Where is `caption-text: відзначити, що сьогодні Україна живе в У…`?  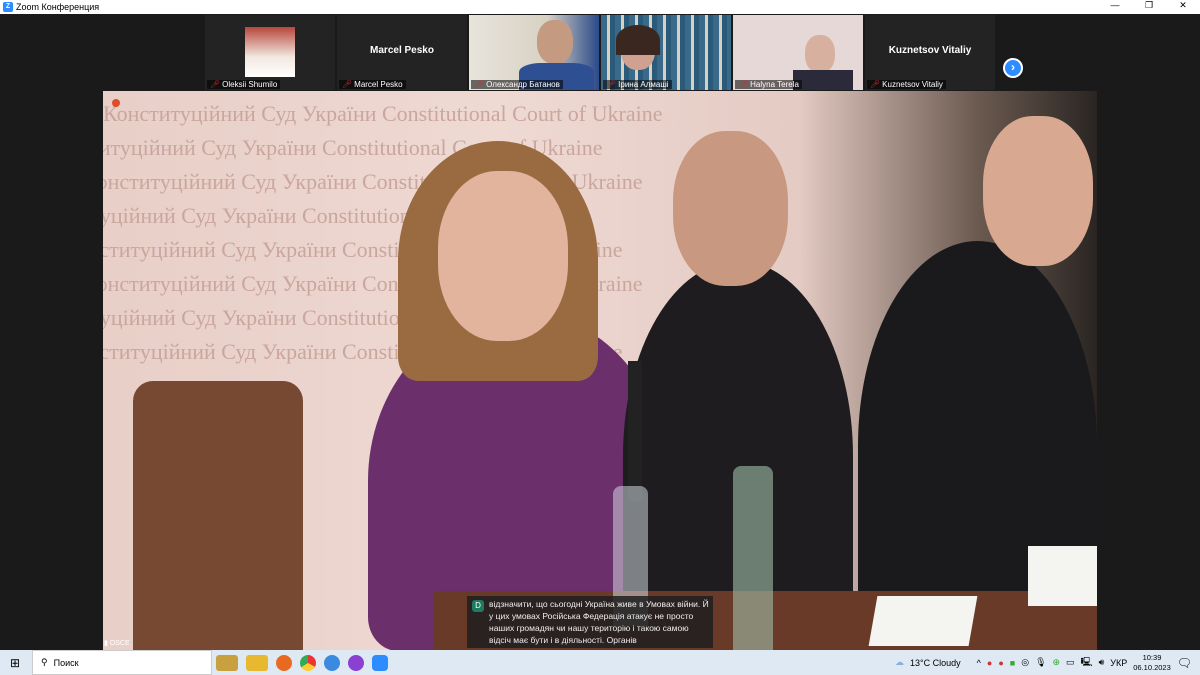 caption-text: відзначити, що сьогодні Україна живе в У… is located at coordinates (599, 622).